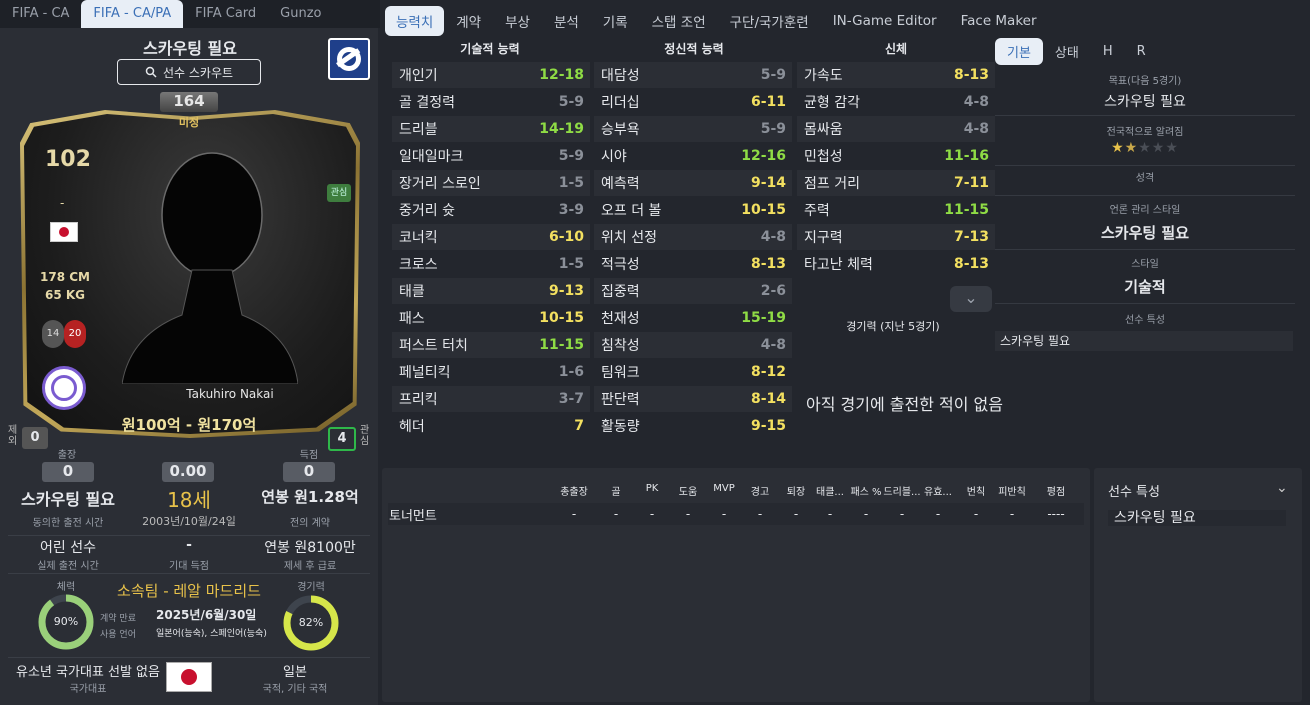  Describe the element at coordinates (904, 404) in the screenshot. I see `no-games-message: 아직 경기에 출전한 적이 없음` at that location.